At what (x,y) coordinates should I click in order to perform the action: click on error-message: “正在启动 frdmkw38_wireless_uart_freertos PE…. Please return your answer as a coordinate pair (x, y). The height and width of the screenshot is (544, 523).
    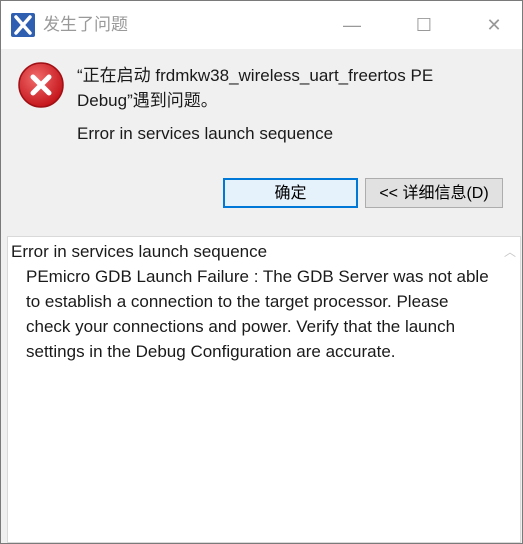
    Looking at the image, I should click on (255, 88).